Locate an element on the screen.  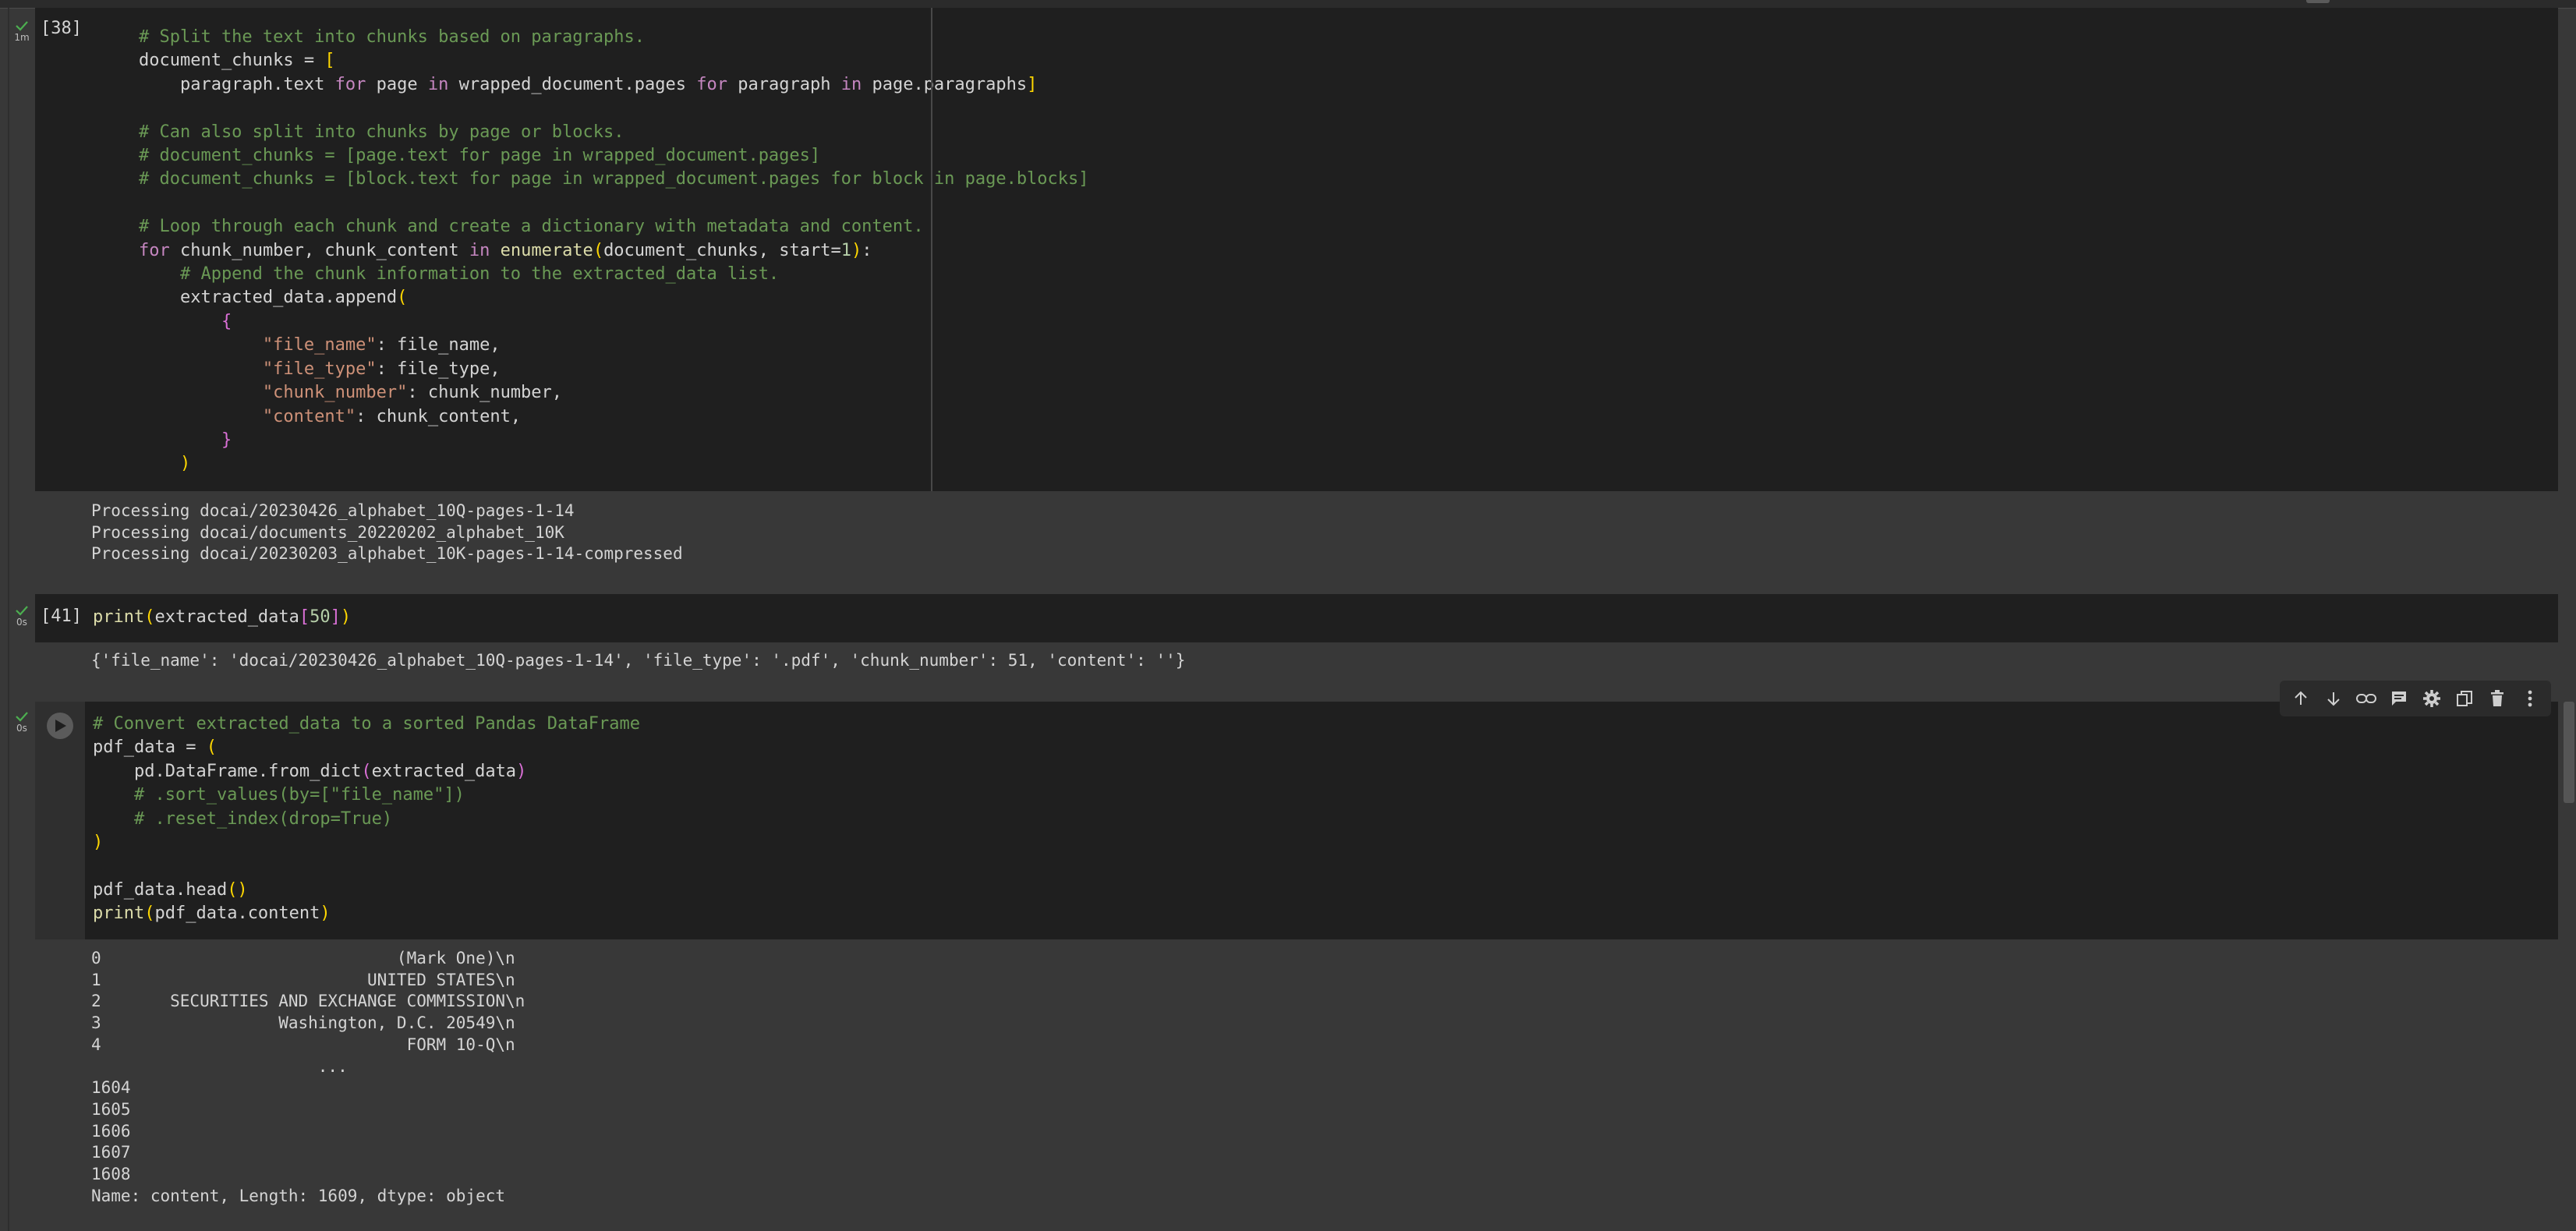
code-line: extracted_data.append( is located at coordinates (252, 298).